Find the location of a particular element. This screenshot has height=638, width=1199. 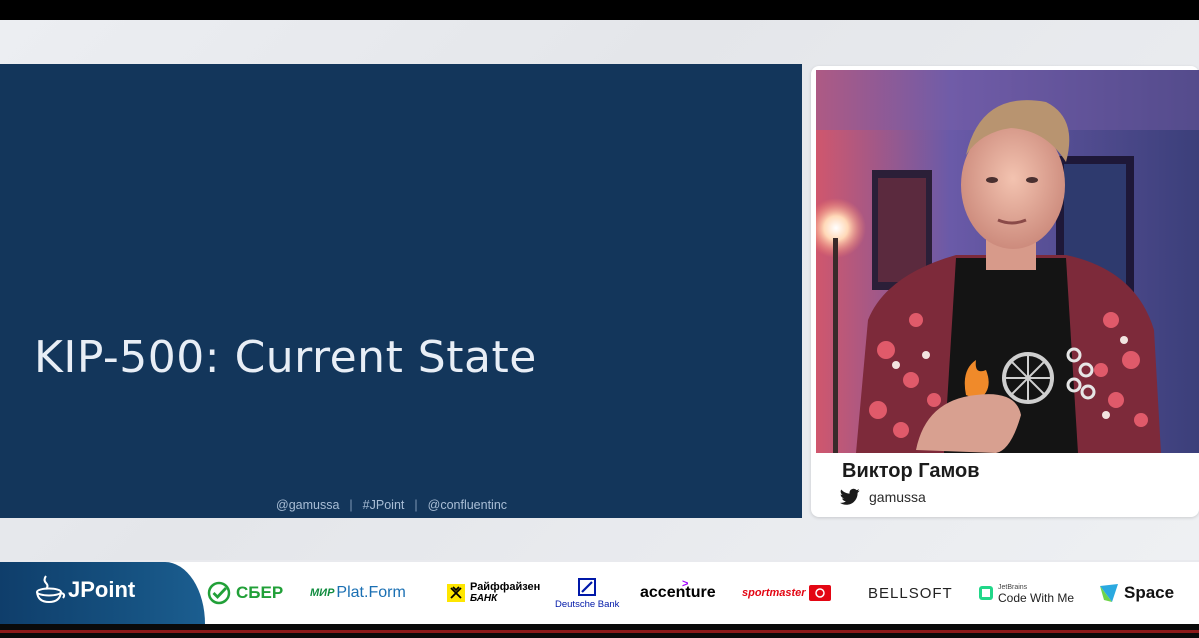

footer-twitter-speaker: @gamussa is located at coordinates (308, 505).